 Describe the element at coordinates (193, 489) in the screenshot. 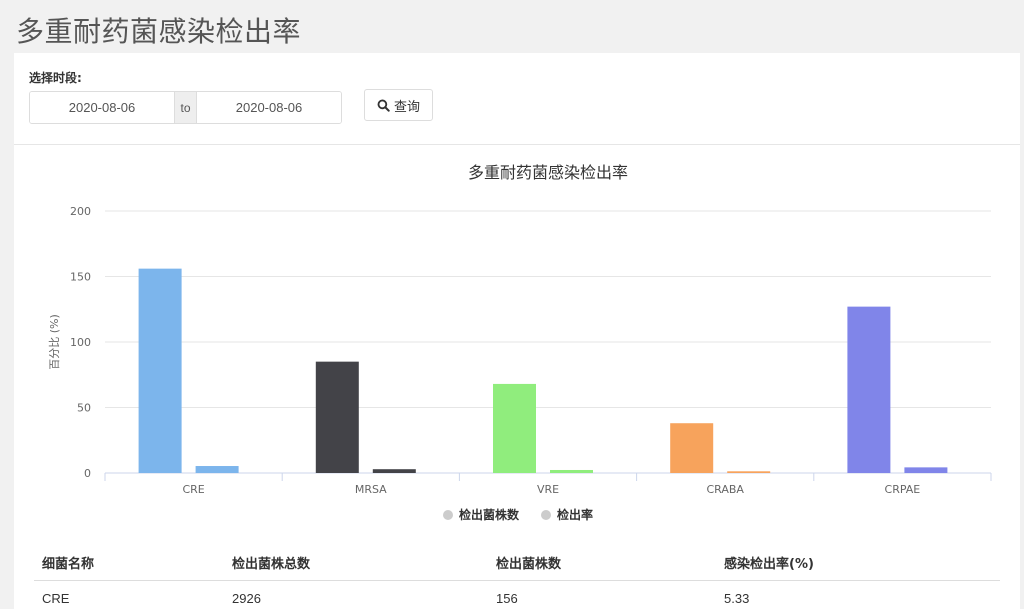

I see `x-tick-label: CRE` at that location.